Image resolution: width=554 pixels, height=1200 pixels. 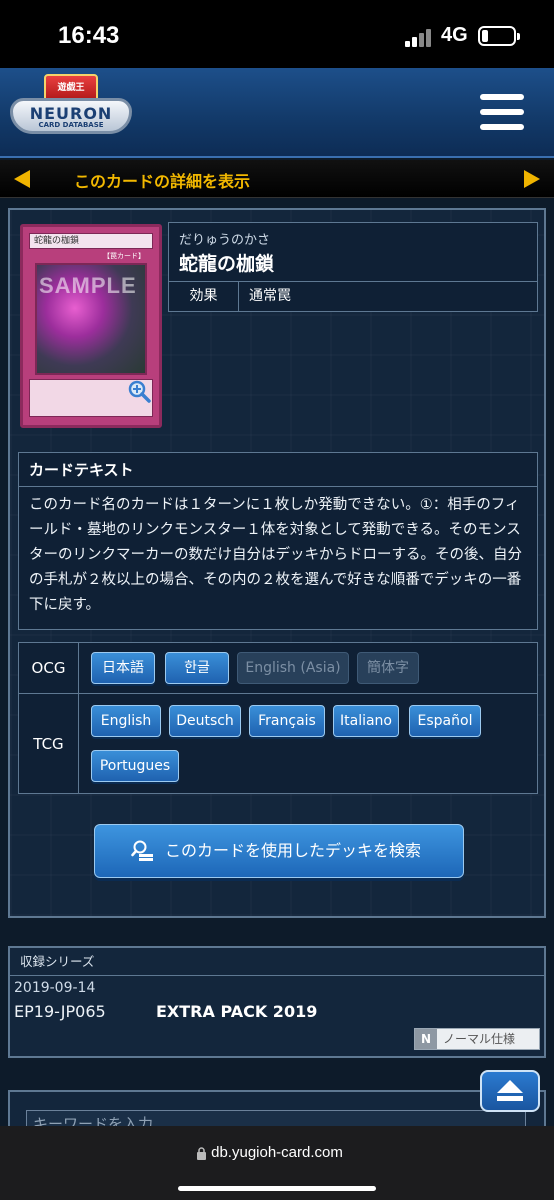 What do you see at coordinates (22, 179) in the screenshot?
I see `previous-arrow-icon` at bounding box center [22, 179].